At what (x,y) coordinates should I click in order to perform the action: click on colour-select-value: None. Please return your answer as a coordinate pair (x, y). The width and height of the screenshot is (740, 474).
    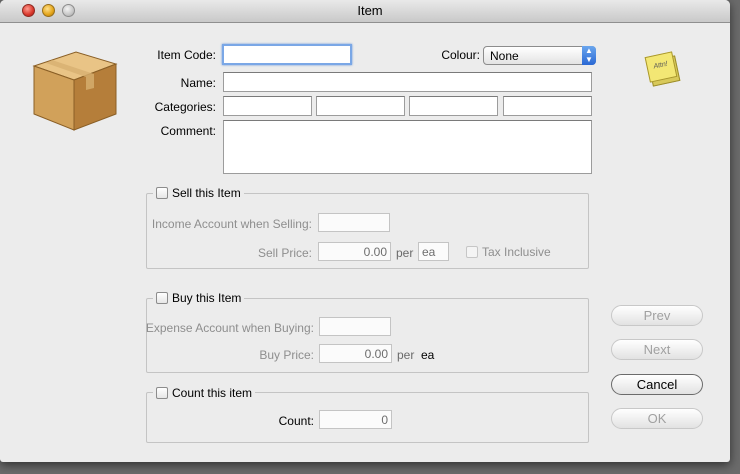
    Looking at the image, I should click on (504, 56).